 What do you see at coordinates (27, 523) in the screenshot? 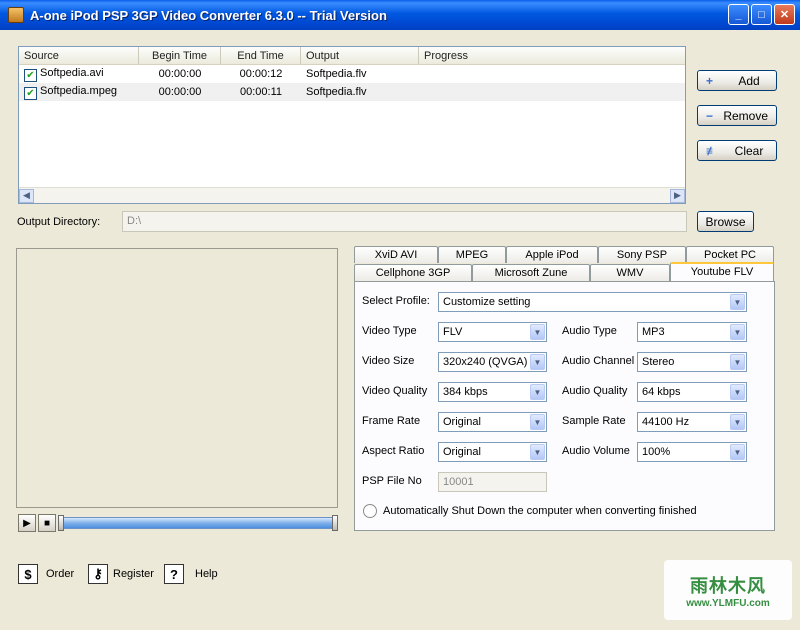
I see `play-icon: ▶` at bounding box center [27, 523].